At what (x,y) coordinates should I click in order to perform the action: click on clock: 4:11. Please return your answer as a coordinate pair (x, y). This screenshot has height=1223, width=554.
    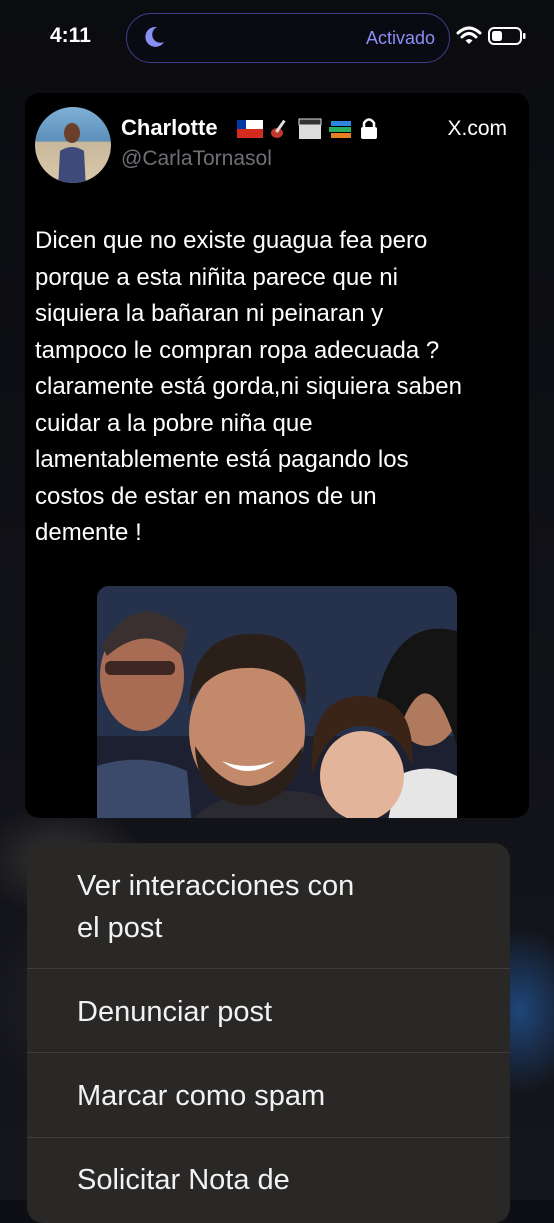
    Looking at the image, I should click on (70, 35).